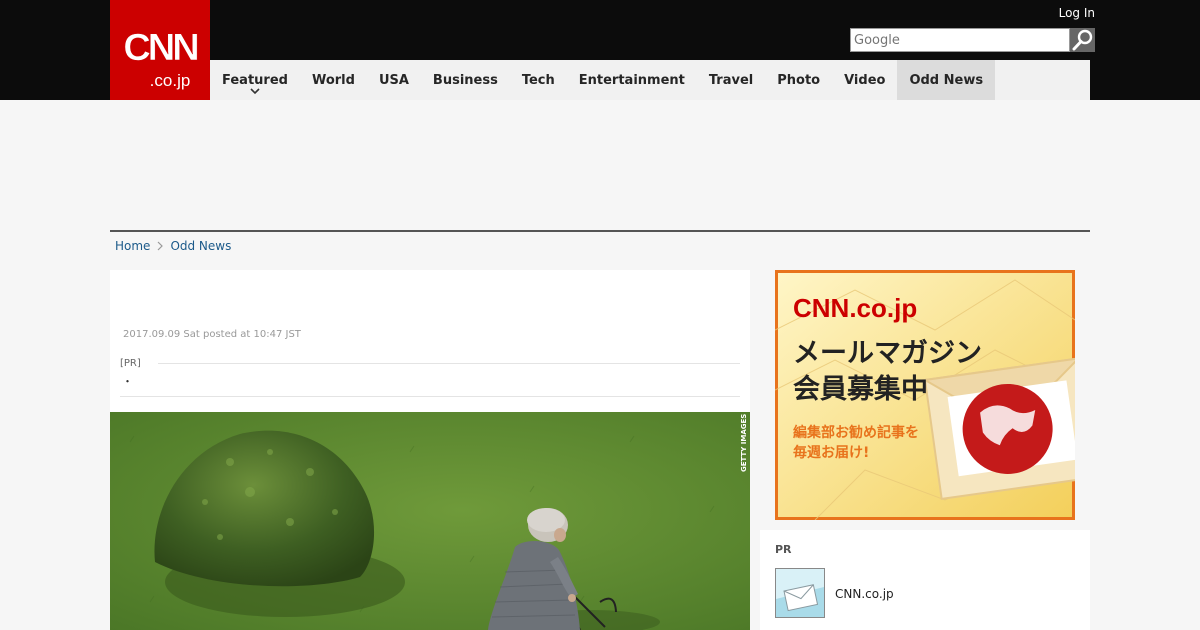 Image resolution: width=1200 pixels, height=630 pixels. I want to click on nav-item-tech: Tech, so click(538, 80).